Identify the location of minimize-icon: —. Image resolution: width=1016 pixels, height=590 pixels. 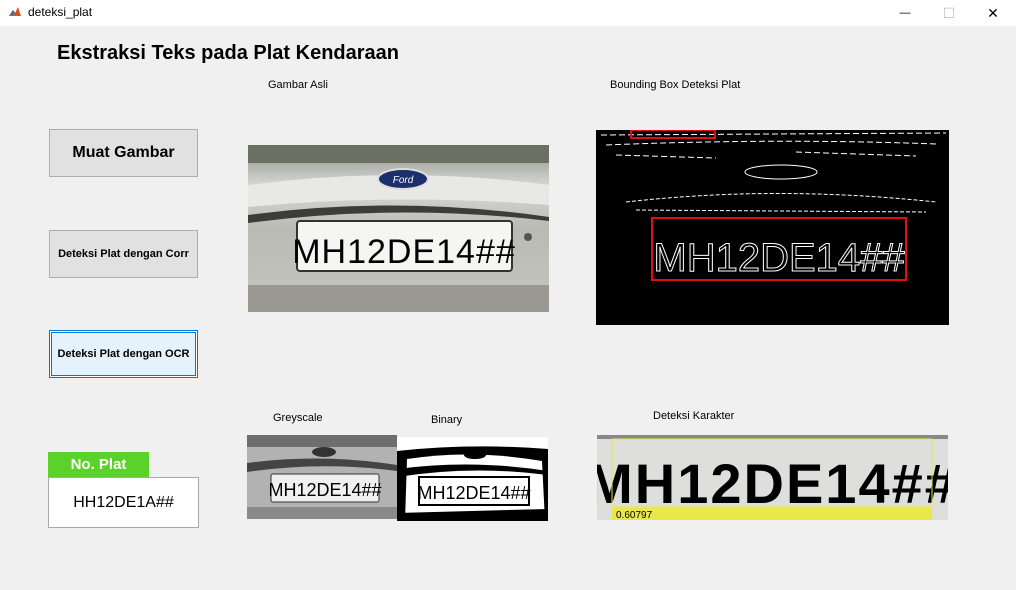
(905, 13).